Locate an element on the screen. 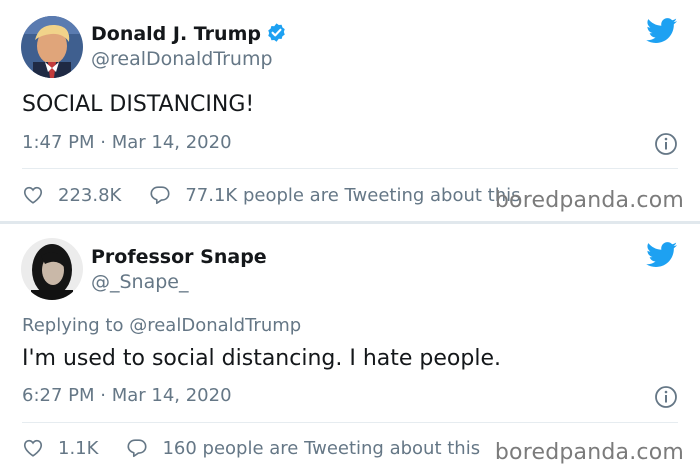  replying-to: Replying to @realDonaldTrump is located at coordinates (161, 325).